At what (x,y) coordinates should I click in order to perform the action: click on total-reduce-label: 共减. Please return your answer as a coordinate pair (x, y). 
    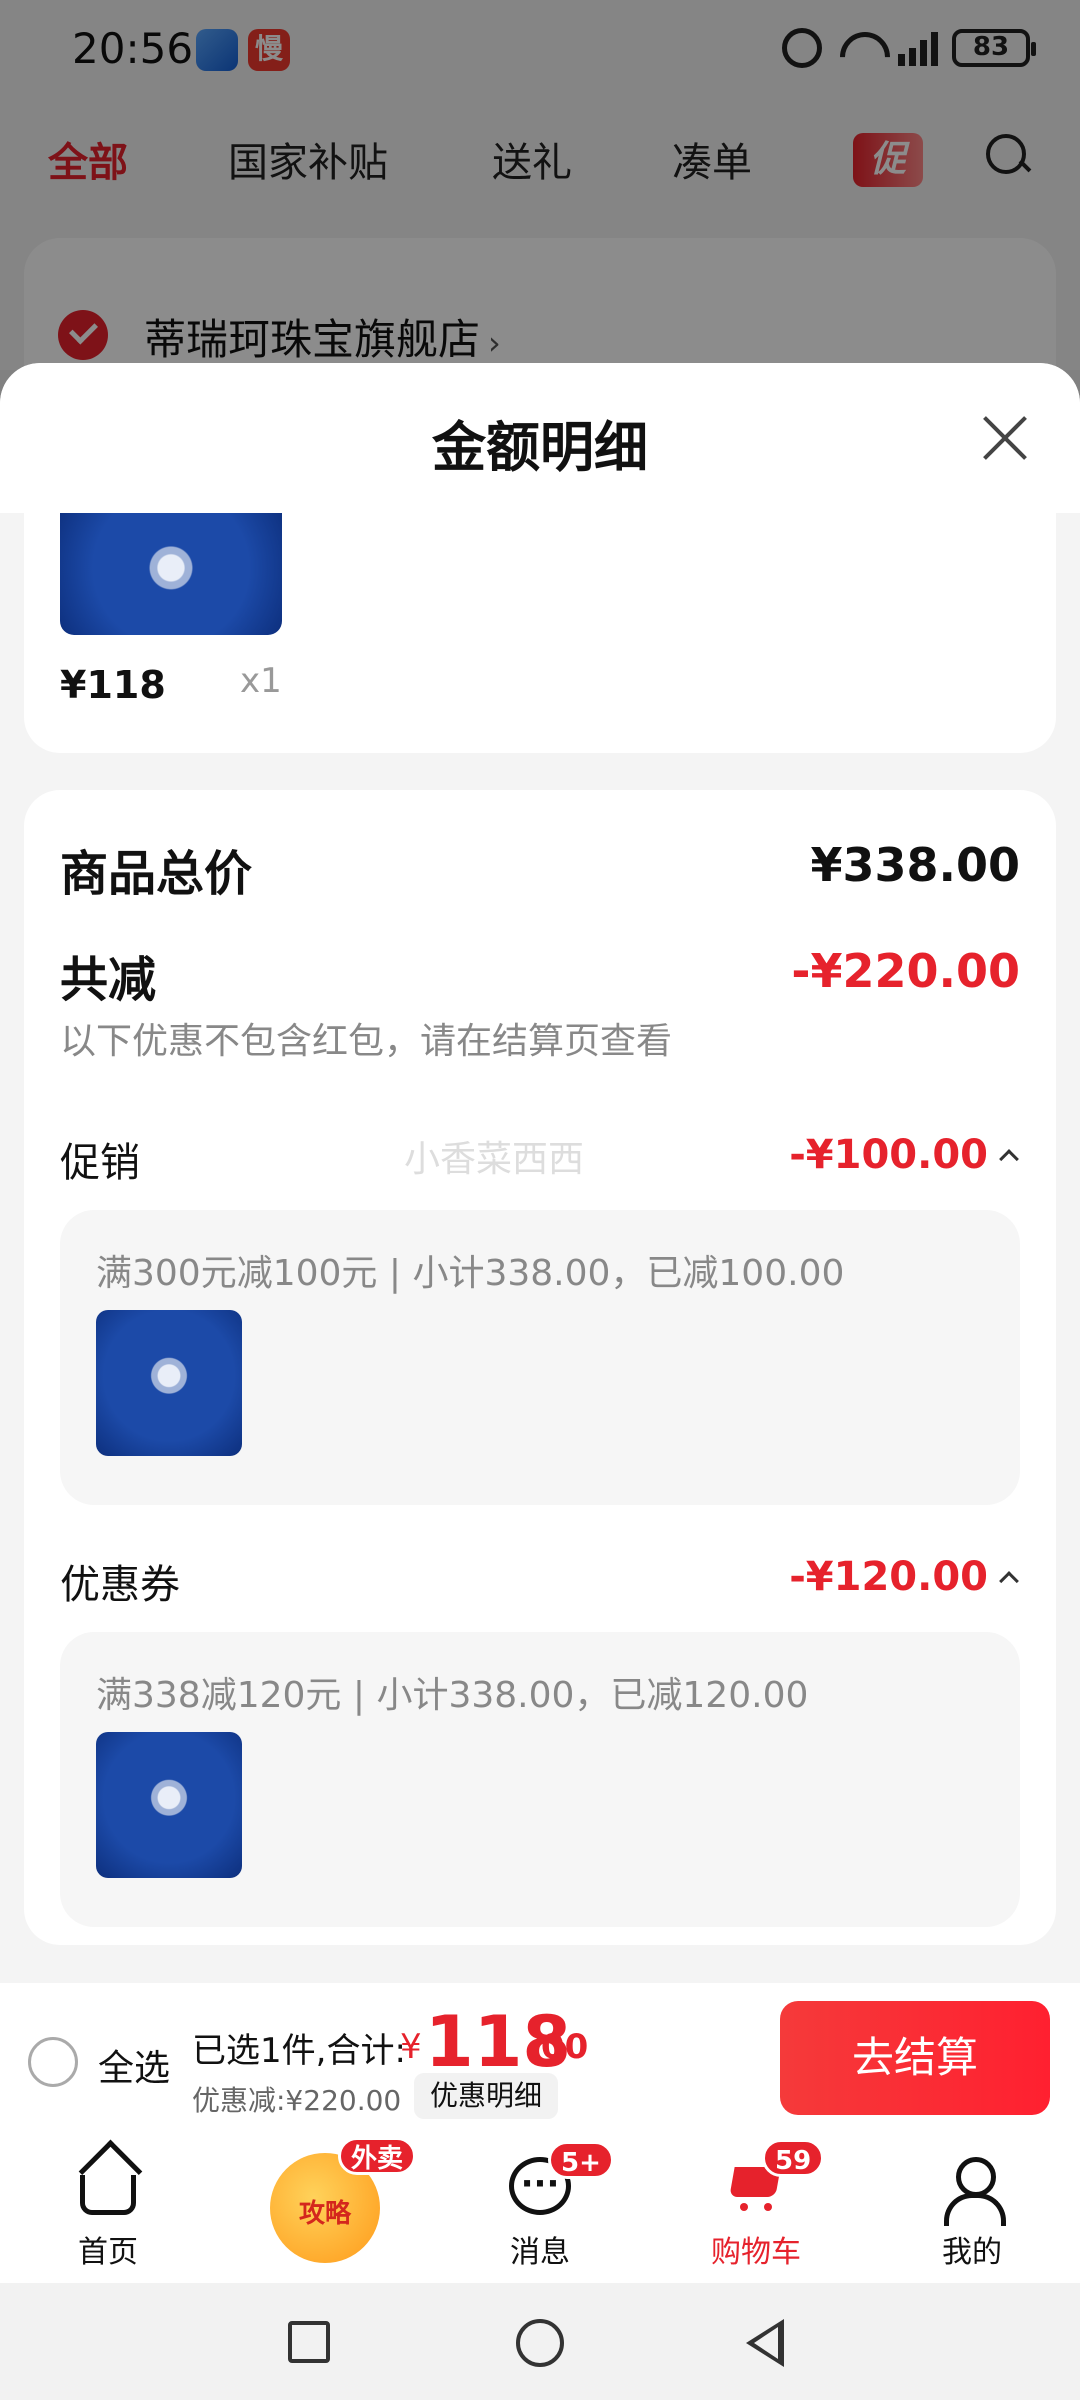
    Looking at the image, I should click on (108, 980).